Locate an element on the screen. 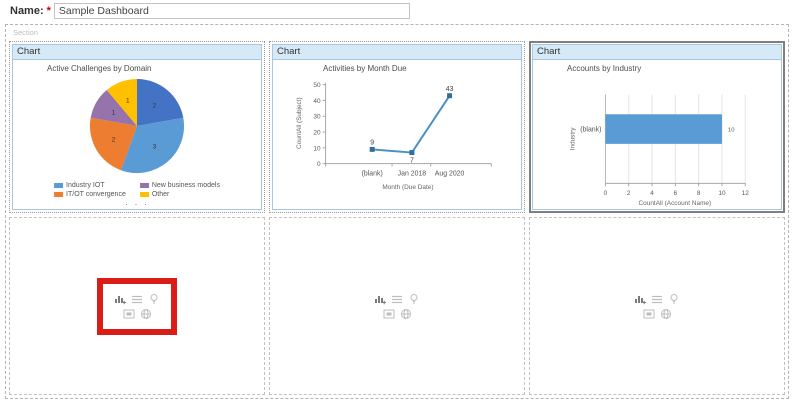 This screenshot has width=794, height=403. svg-text: 4 is located at coordinates (652, 193).